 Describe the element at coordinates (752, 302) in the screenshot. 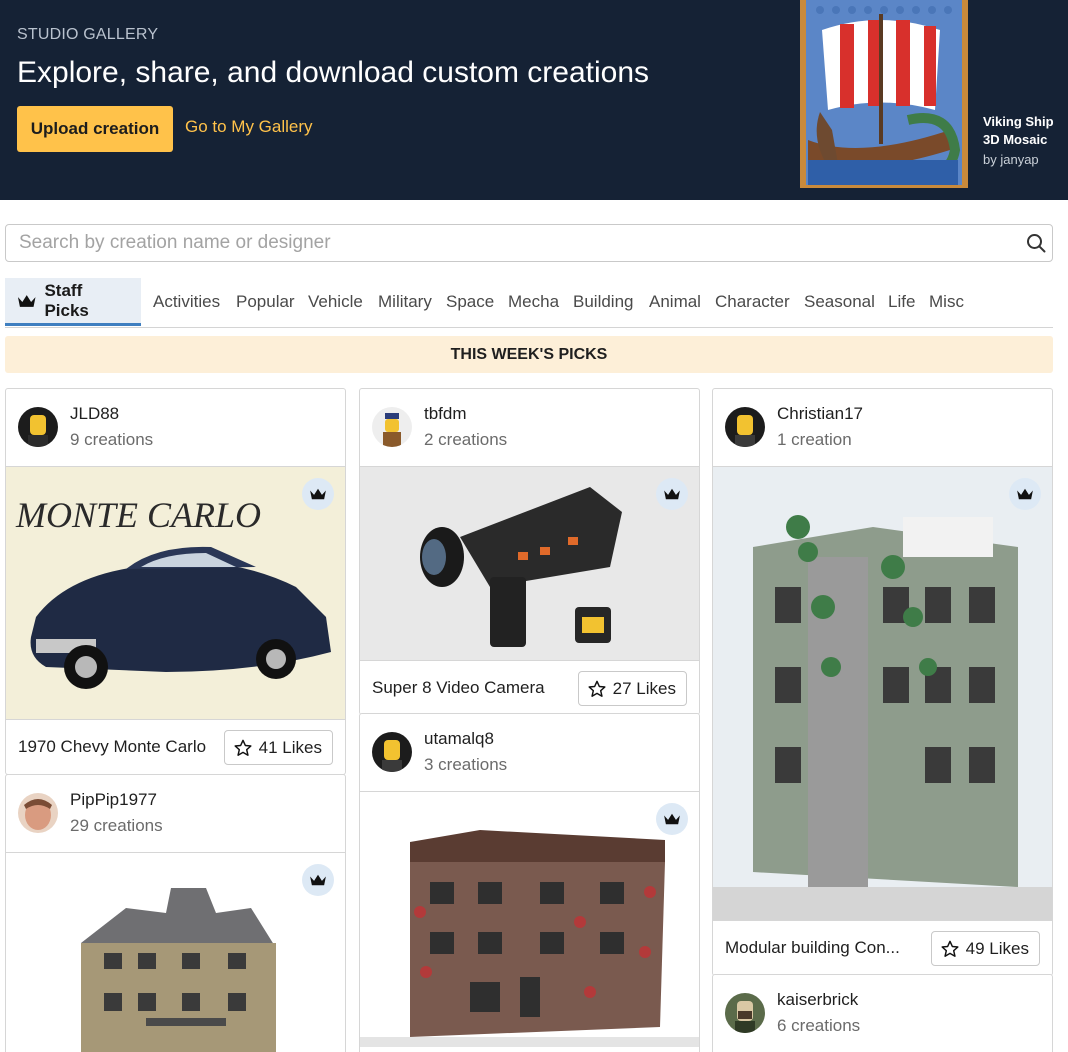

I see `tab-character: Character` at that location.